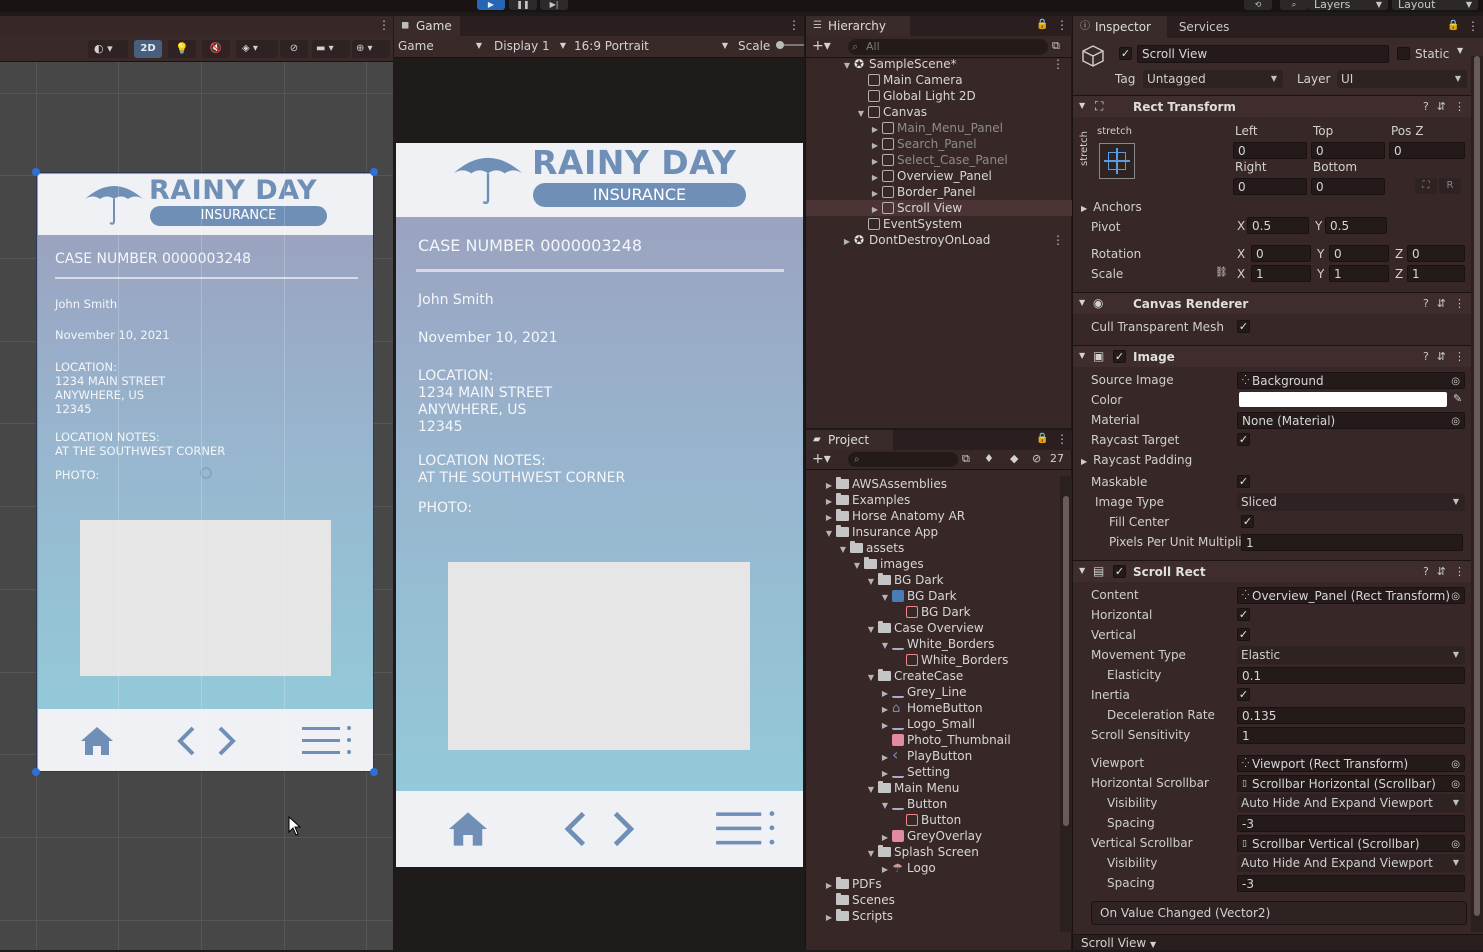 Image resolution: width=1483 pixels, height=952 pixels. What do you see at coordinates (939, 160) in the screenshot?
I see `hierarchy-item: ▶ Select_Case_Panel` at bounding box center [939, 160].